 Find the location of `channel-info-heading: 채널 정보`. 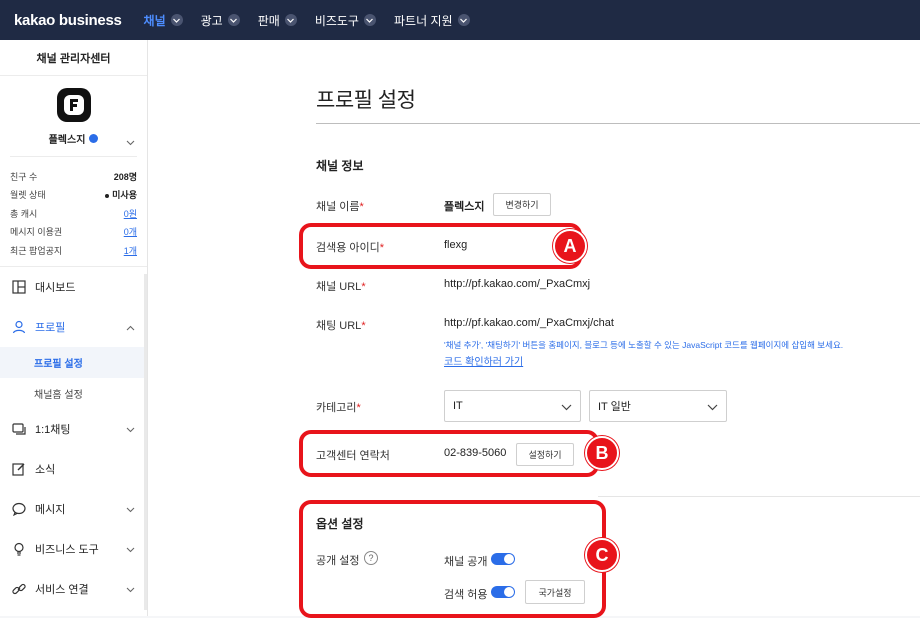

channel-info-heading: 채널 정보 is located at coordinates (340, 166).